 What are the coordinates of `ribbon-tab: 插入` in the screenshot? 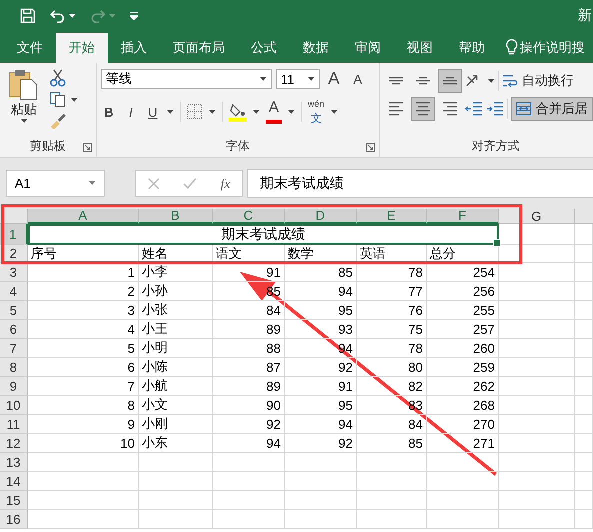 It's located at (134, 48).